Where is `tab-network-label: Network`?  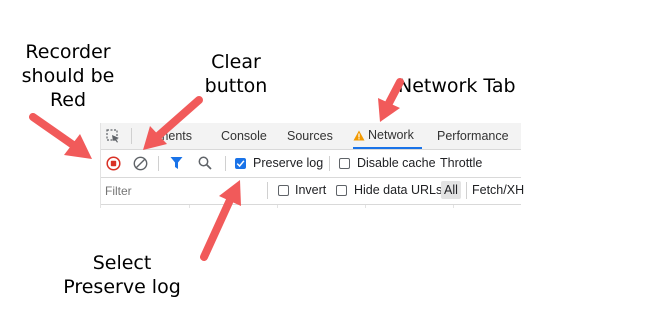
tab-network-label: Network is located at coordinates (391, 135).